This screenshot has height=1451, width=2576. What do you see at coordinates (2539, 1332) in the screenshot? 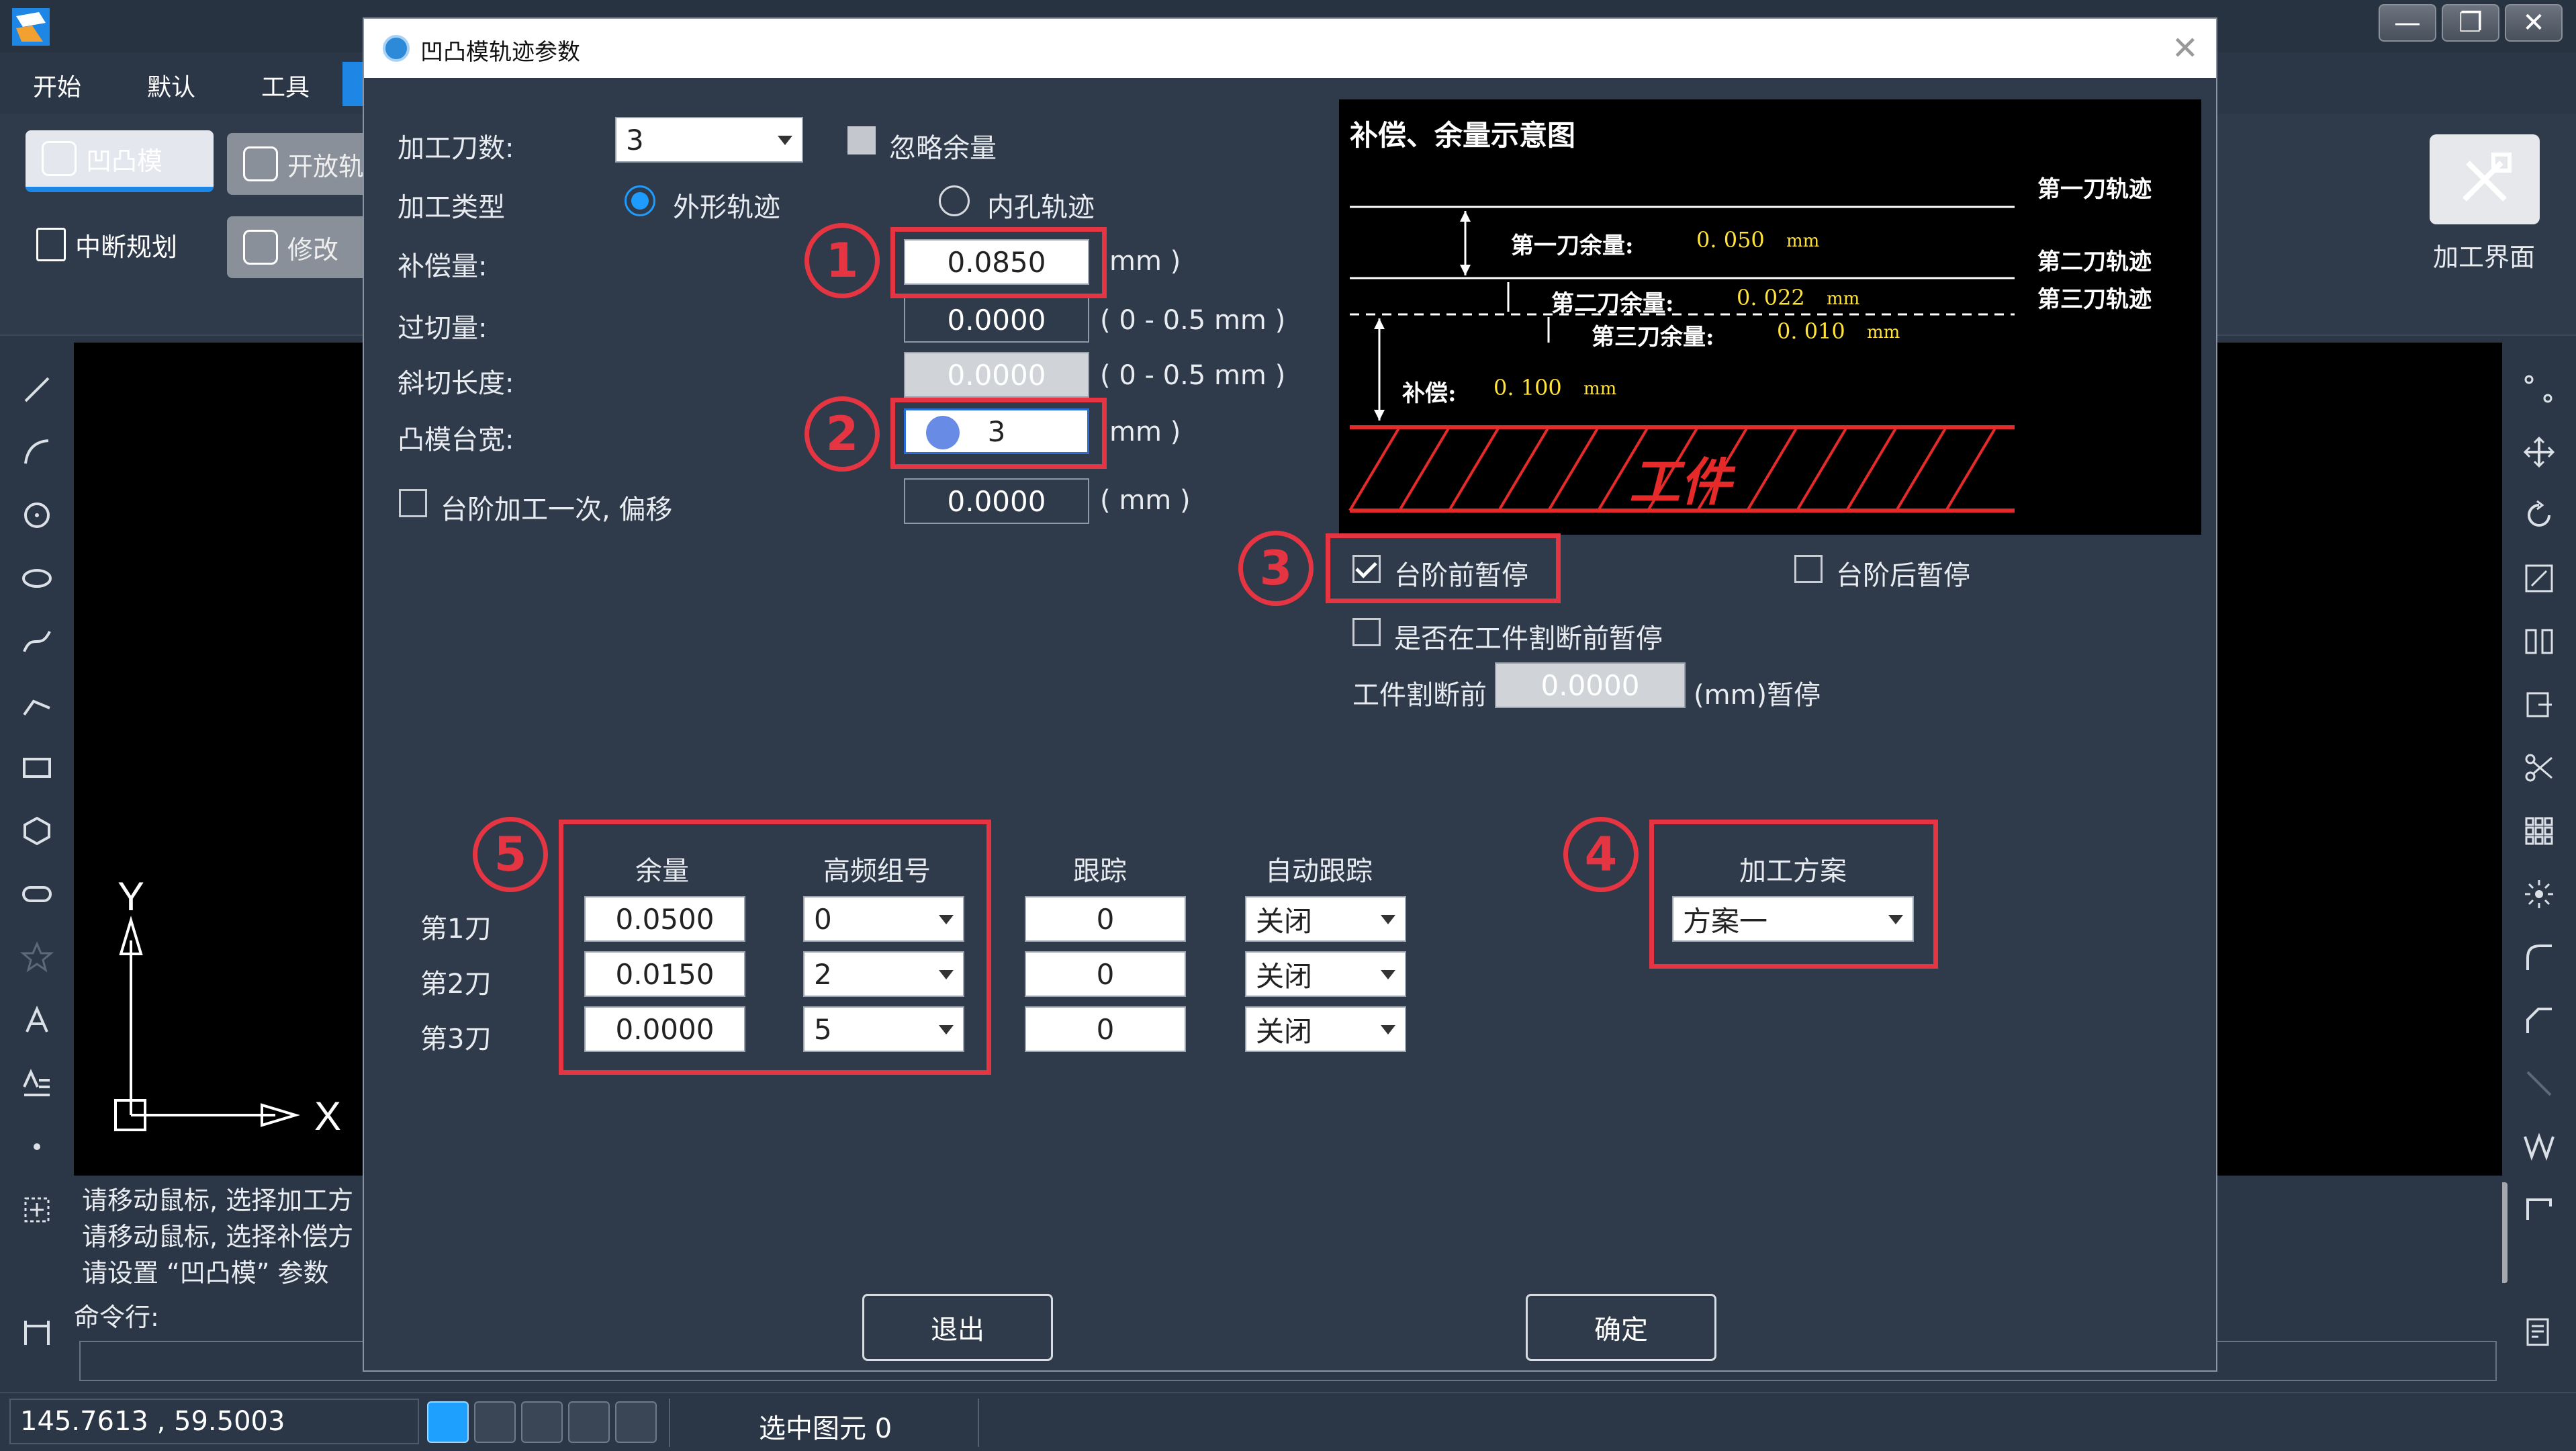
I see `edit-doc-icon` at bounding box center [2539, 1332].